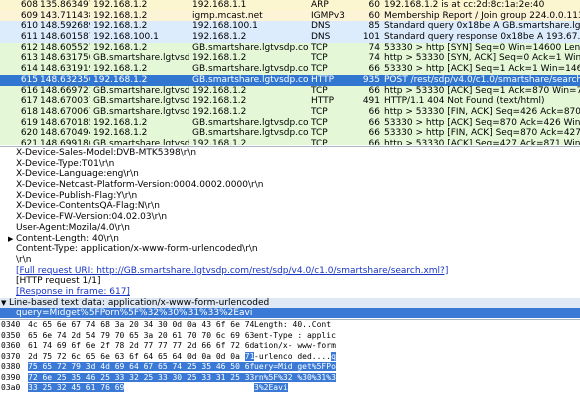 The height and width of the screenshot is (402, 580). I want to click on ascii-bytes: ation/x- www-form, so click(295, 346).